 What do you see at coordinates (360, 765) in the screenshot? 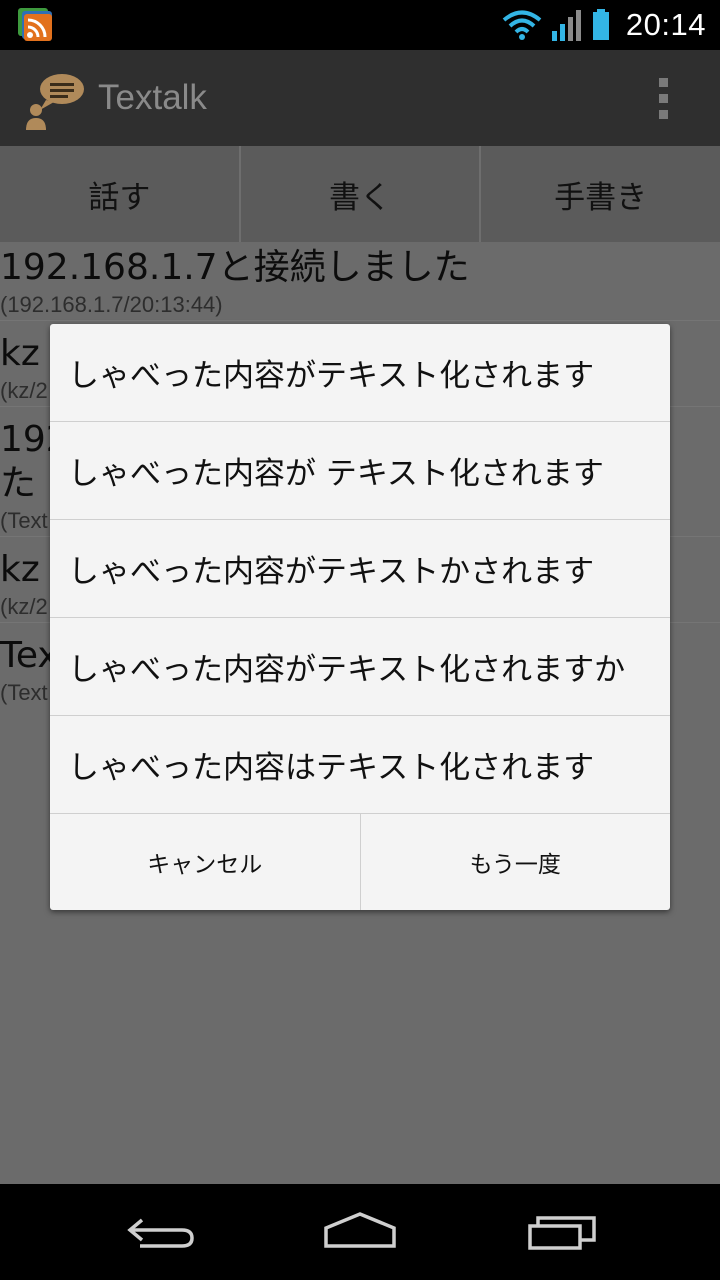
I see `candidate-option: しゃべった内容はテキスト化されます` at bounding box center [360, 765].